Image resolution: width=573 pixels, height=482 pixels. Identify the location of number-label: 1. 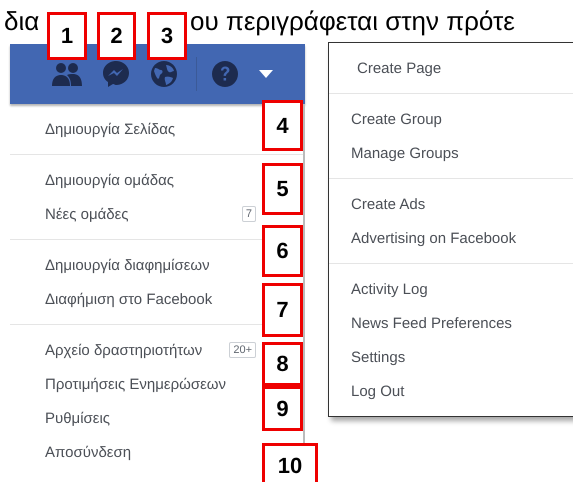
(67, 36).